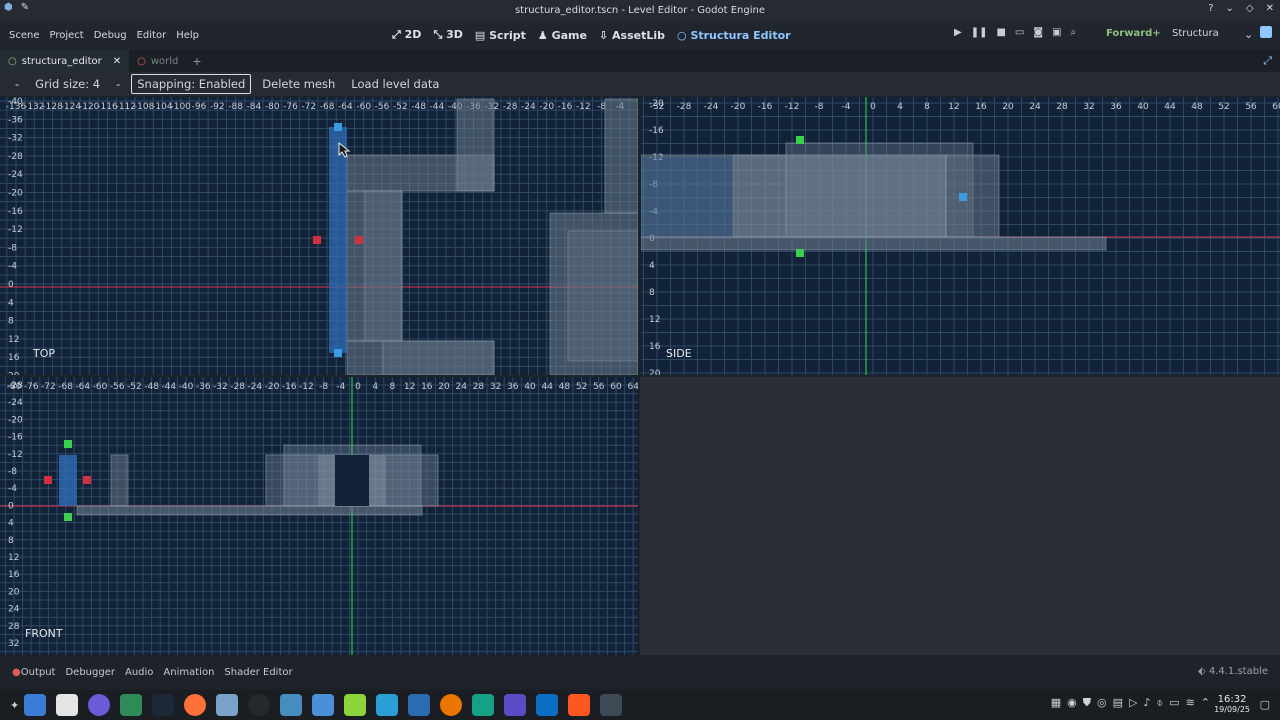 This screenshot has height=720, width=1280. I want to click on discord-tray-icon: ◉, so click(1072, 703).